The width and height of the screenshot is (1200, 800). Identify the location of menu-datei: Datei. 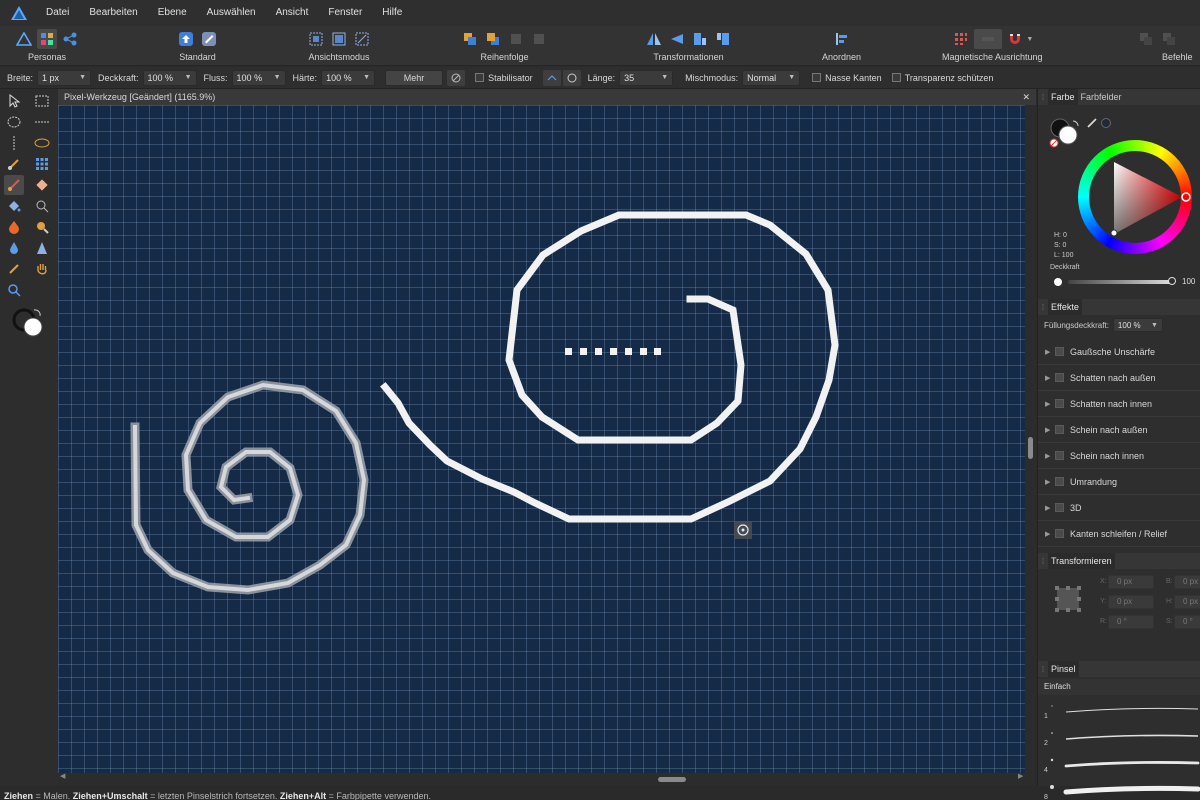
(57, 13).